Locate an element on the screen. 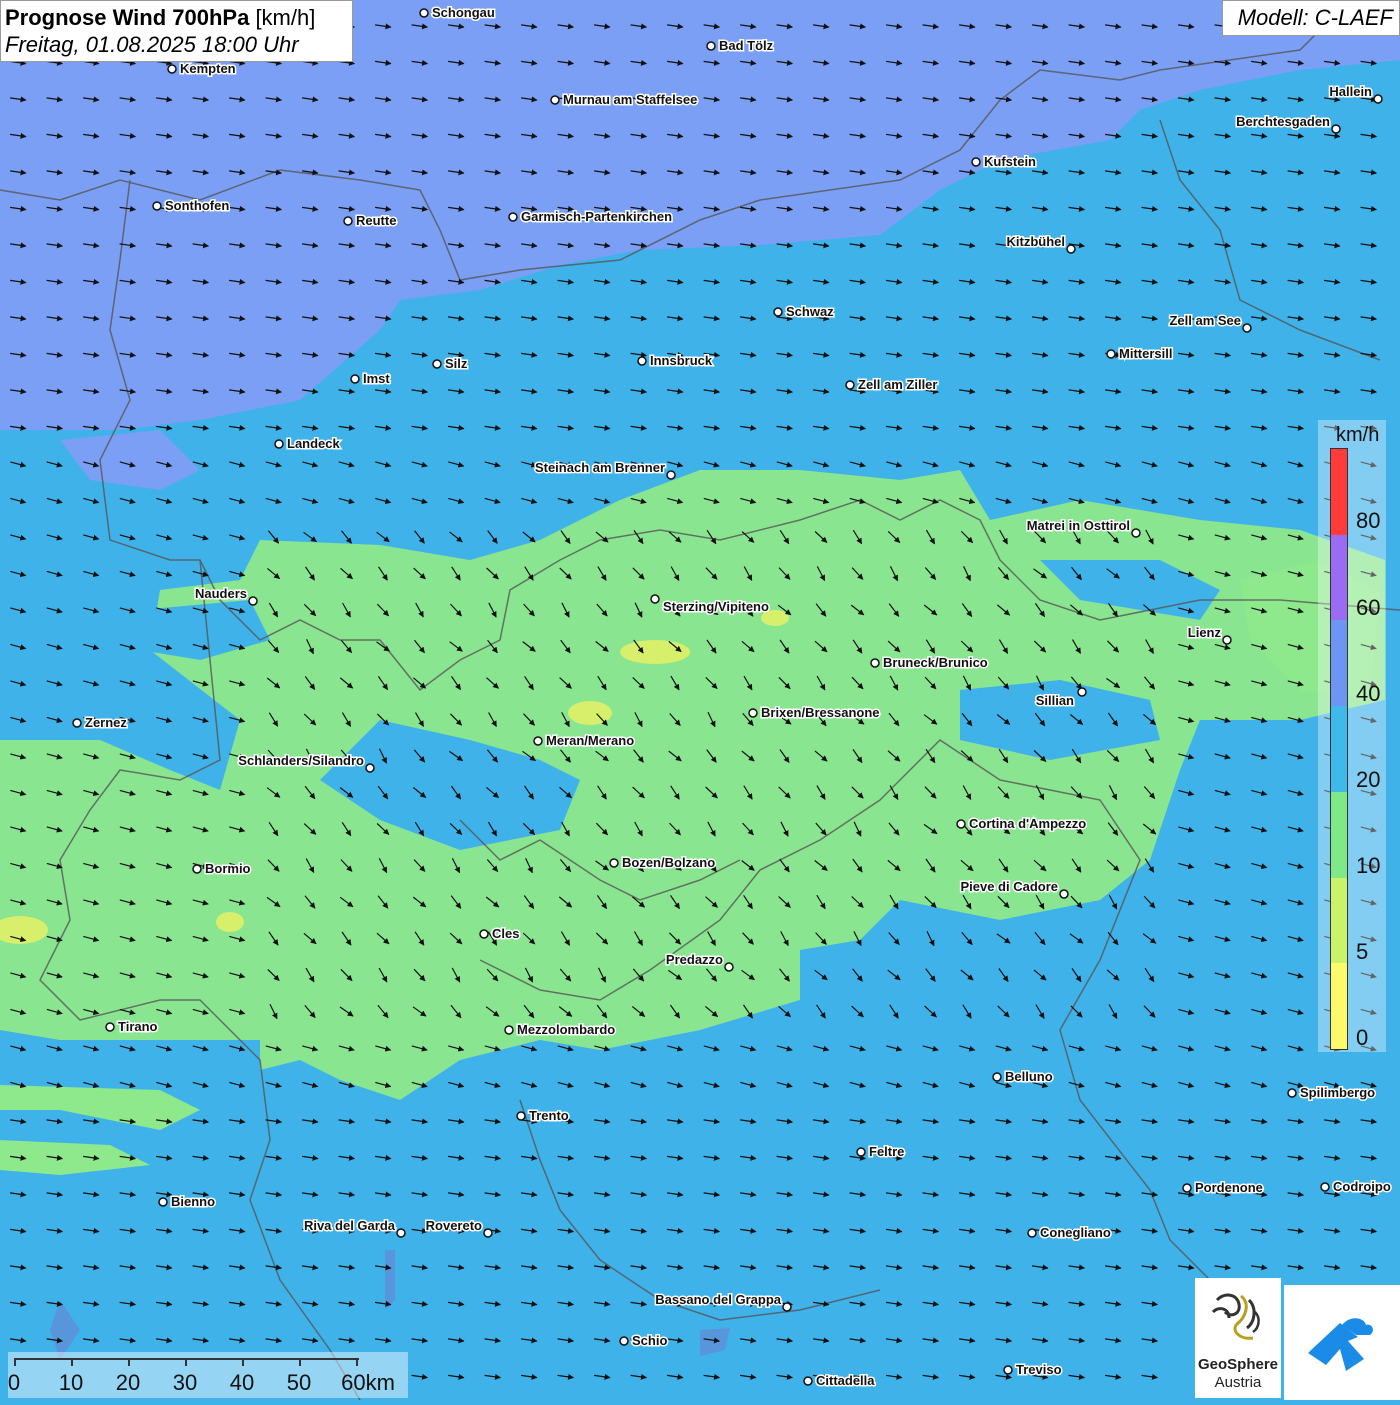  city-label: Schlanders/Silandro is located at coordinates (301, 760).